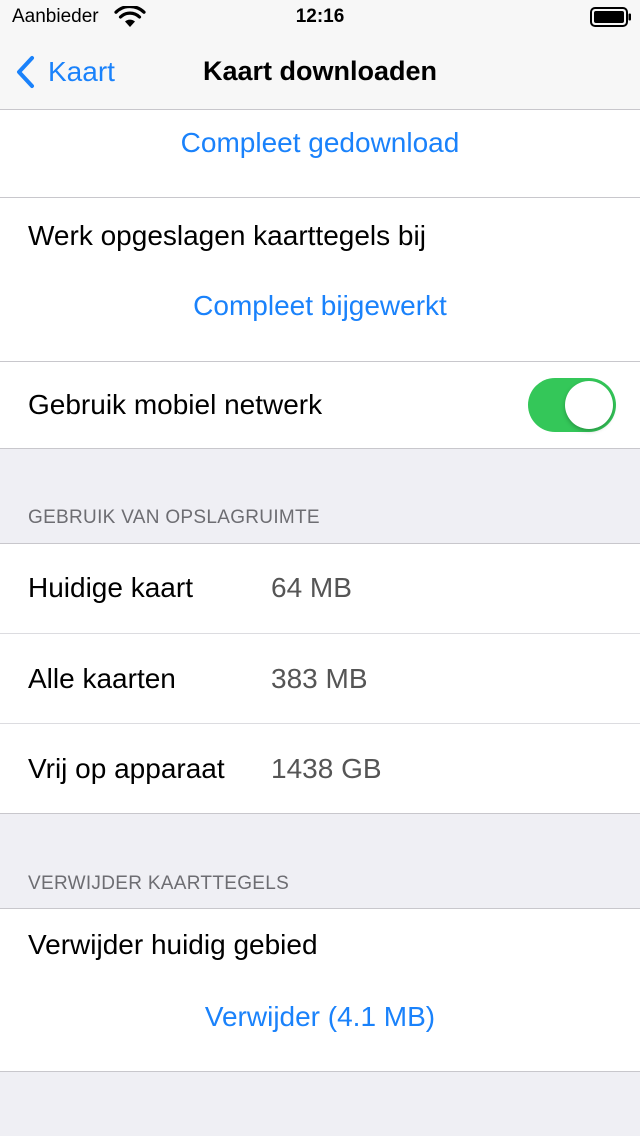 This screenshot has height=1136, width=640. Describe the element at coordinates (159, 883) in the screenshot. I see `delete-section-header: VERWIJDER KAARTTEGELS` at that location.